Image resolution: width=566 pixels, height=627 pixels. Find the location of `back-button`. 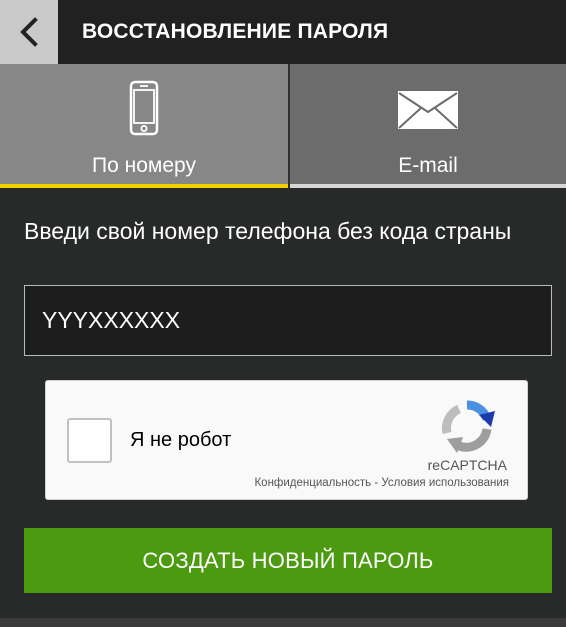

back-button is located at coordinates (29, 32).